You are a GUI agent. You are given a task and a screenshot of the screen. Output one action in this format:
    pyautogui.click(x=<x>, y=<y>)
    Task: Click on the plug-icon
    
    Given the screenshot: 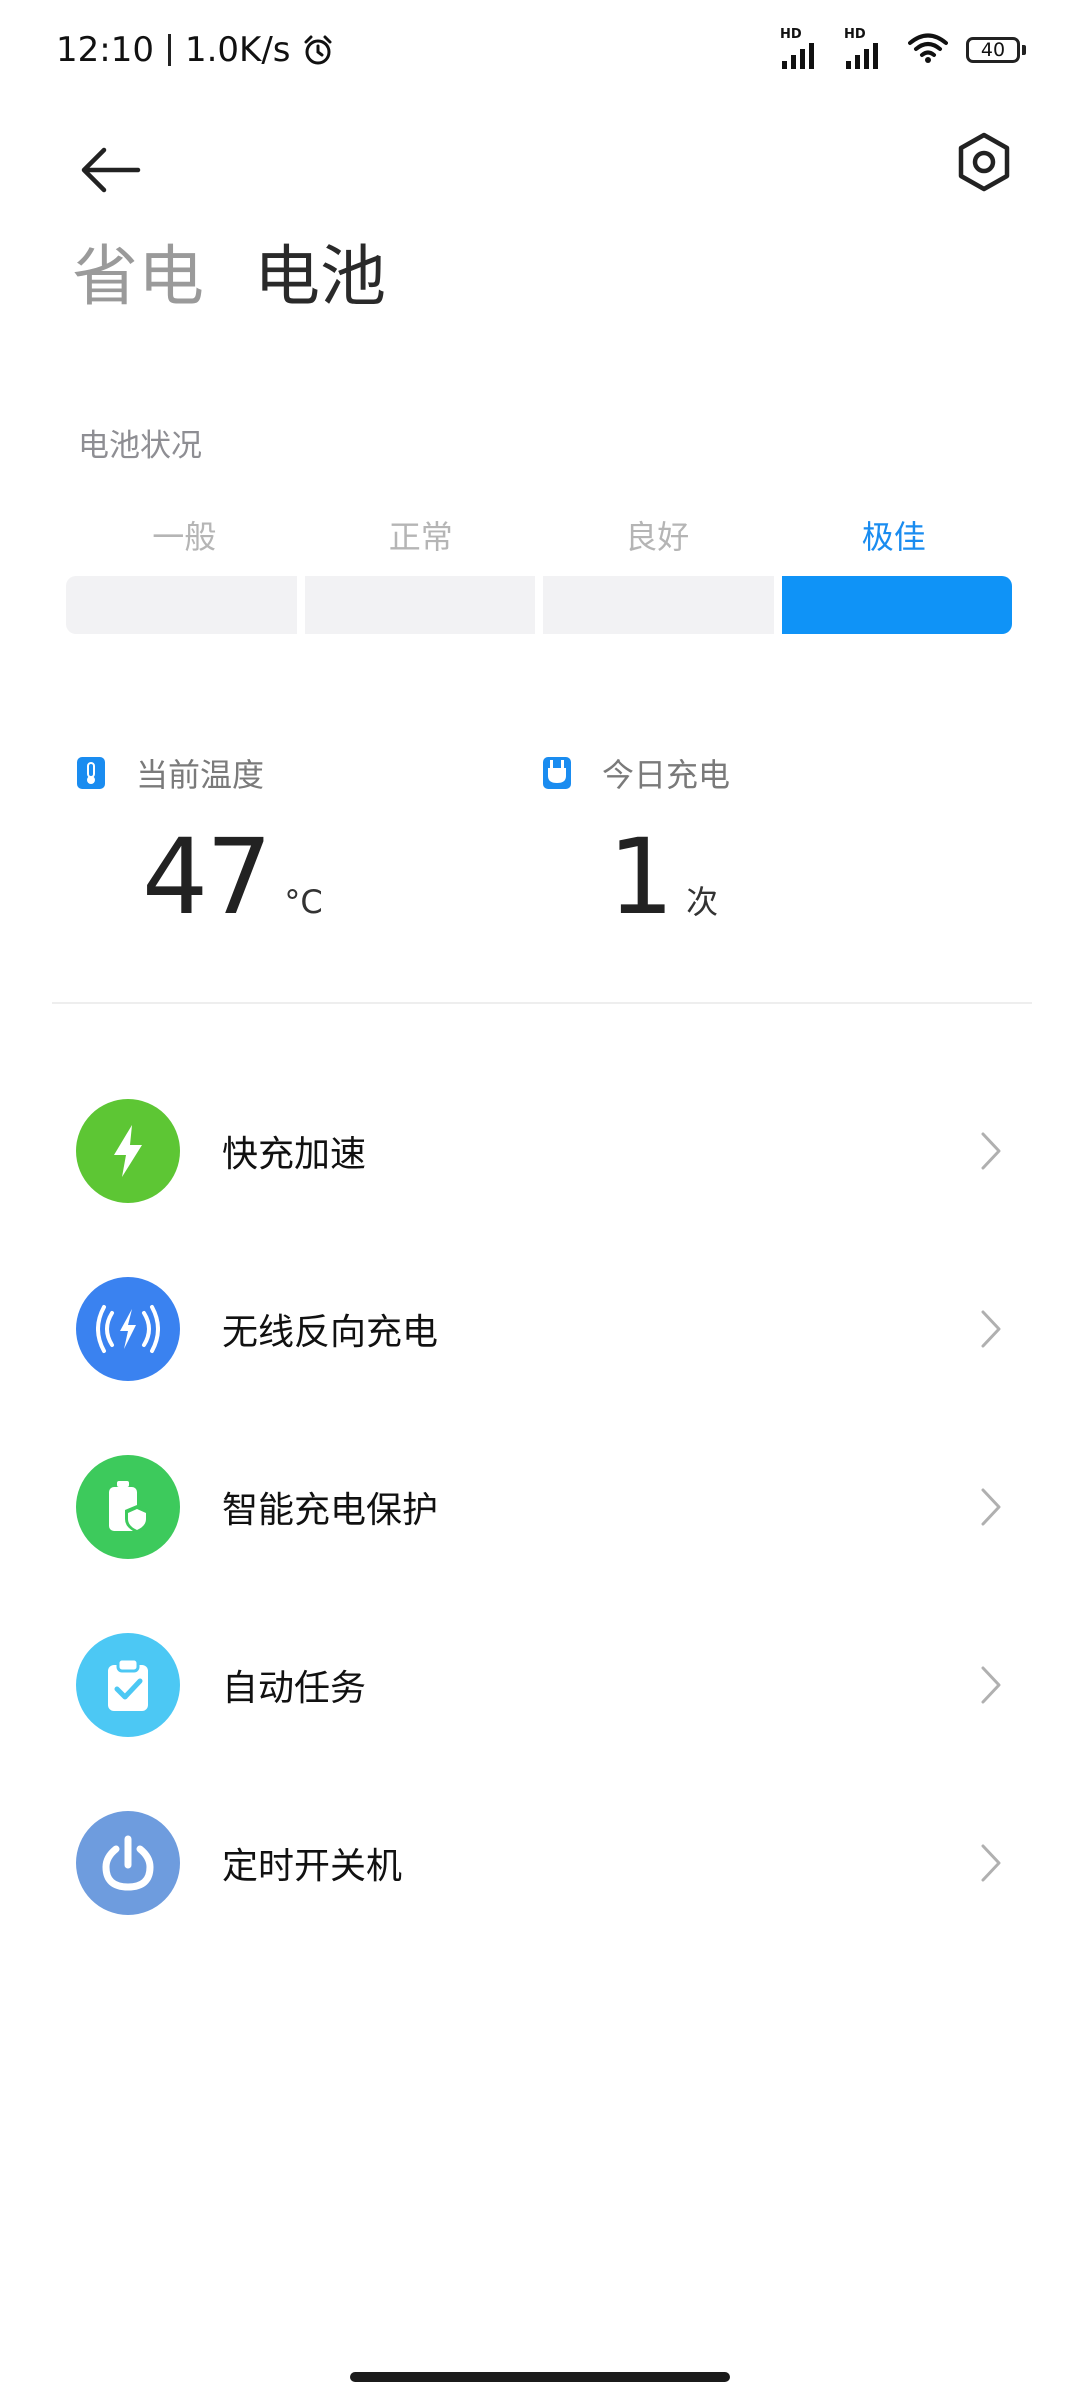 What is the action you would take?
    pyautogui.click(x=557, y=773)
    